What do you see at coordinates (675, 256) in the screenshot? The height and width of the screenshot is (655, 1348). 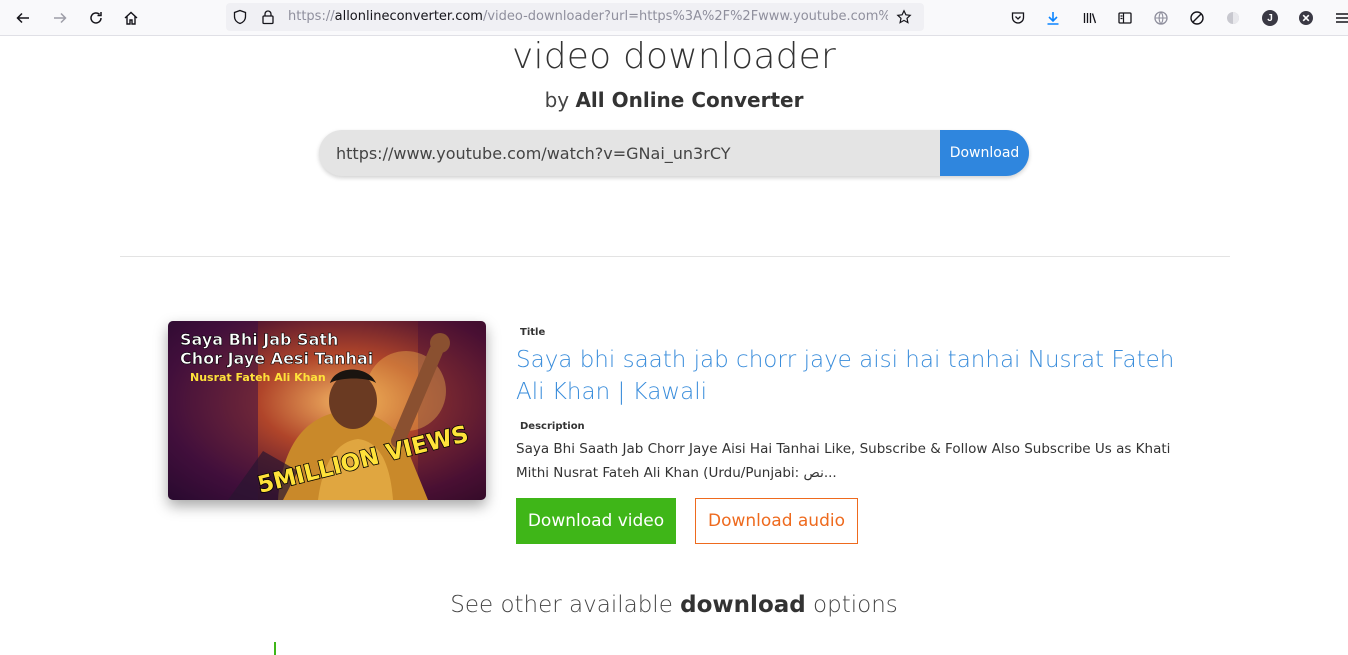 I see `section-divider` at bounding box center [675, 256].